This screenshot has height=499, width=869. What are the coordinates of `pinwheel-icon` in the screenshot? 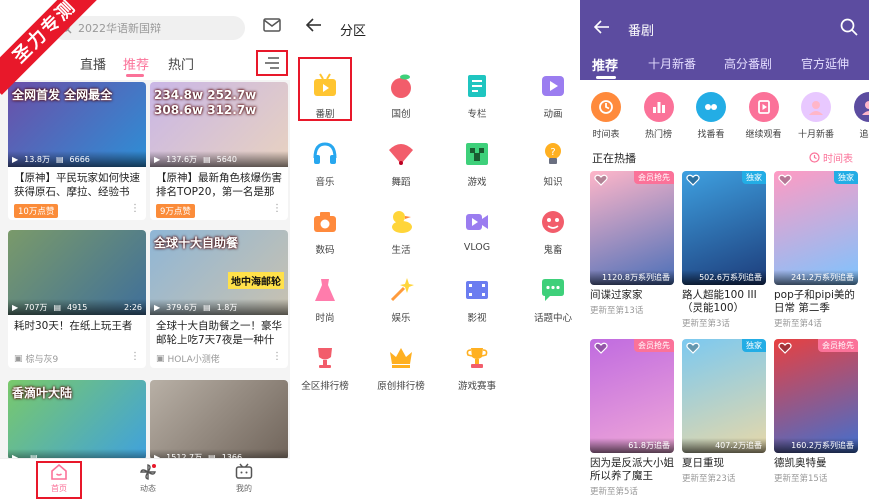 It's located at (148, 472).